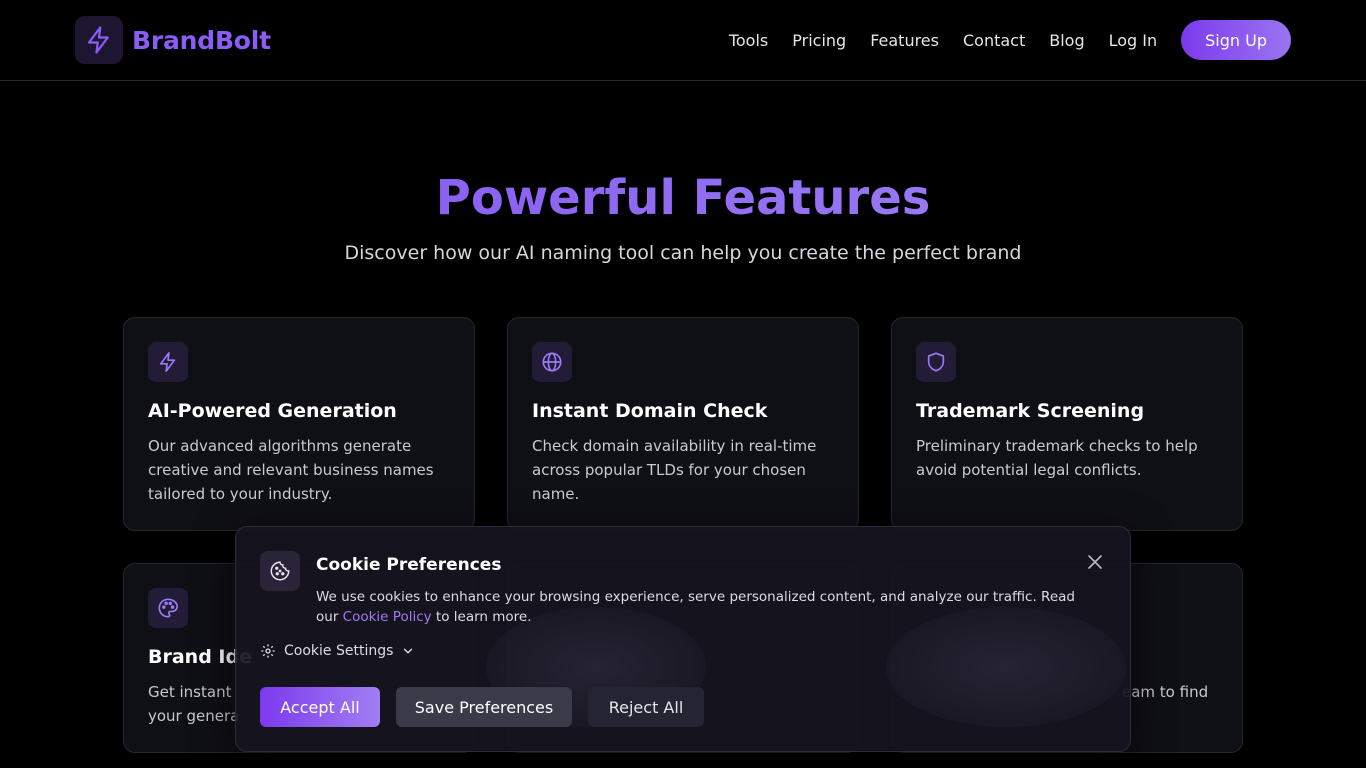 Image resolution: width=1366 pixels, height=768 pixels. I want to click on save-preferences-button: Save Preferences, so click(484, 707).